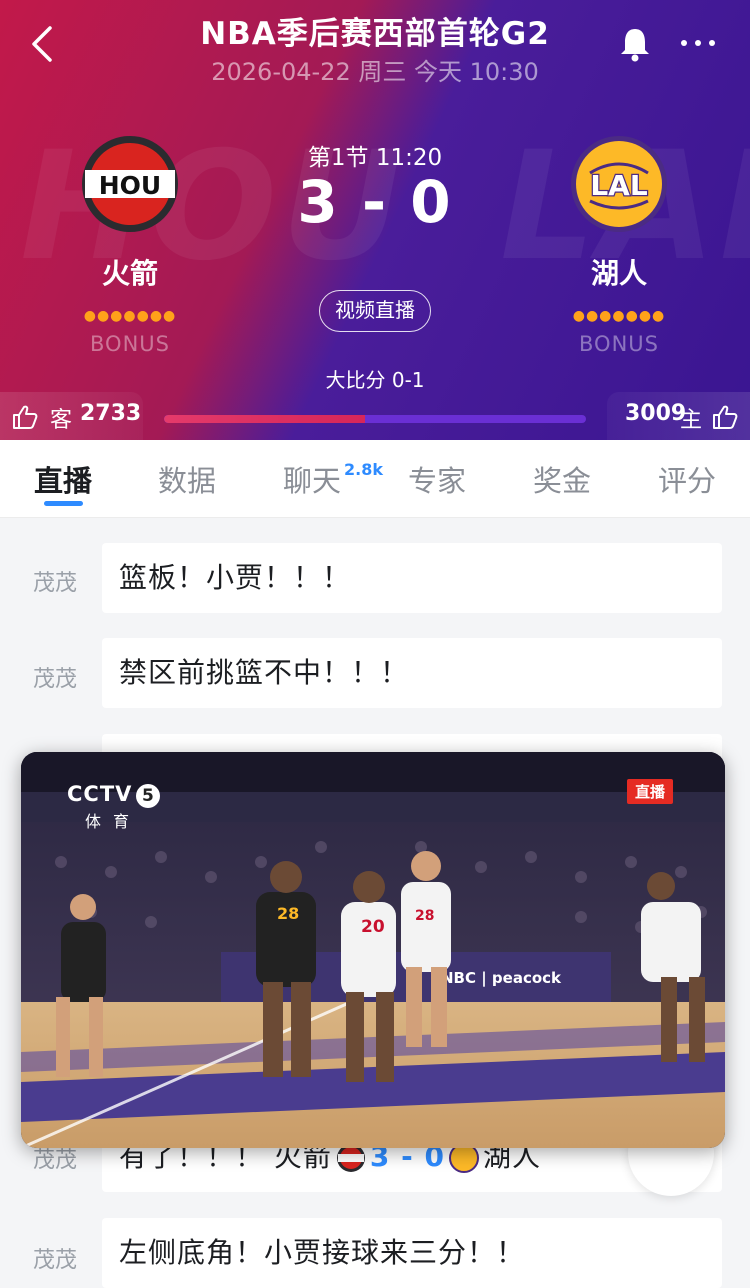 This screenshot has width=750, height=1288. What do you see at coordinates (619, 344) in the screenshot?
I see `home-bonus-label: BONUS` at bounding box center [619, 344].